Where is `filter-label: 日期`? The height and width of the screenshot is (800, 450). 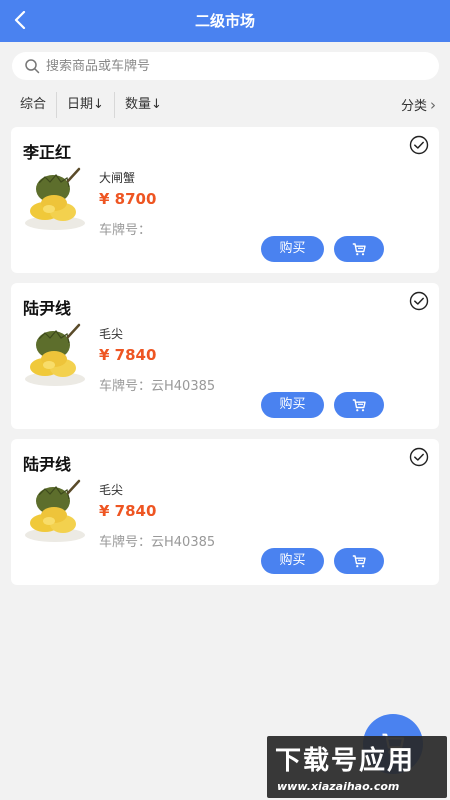
filter-label: 日期 is located at coordinates (80, 104).